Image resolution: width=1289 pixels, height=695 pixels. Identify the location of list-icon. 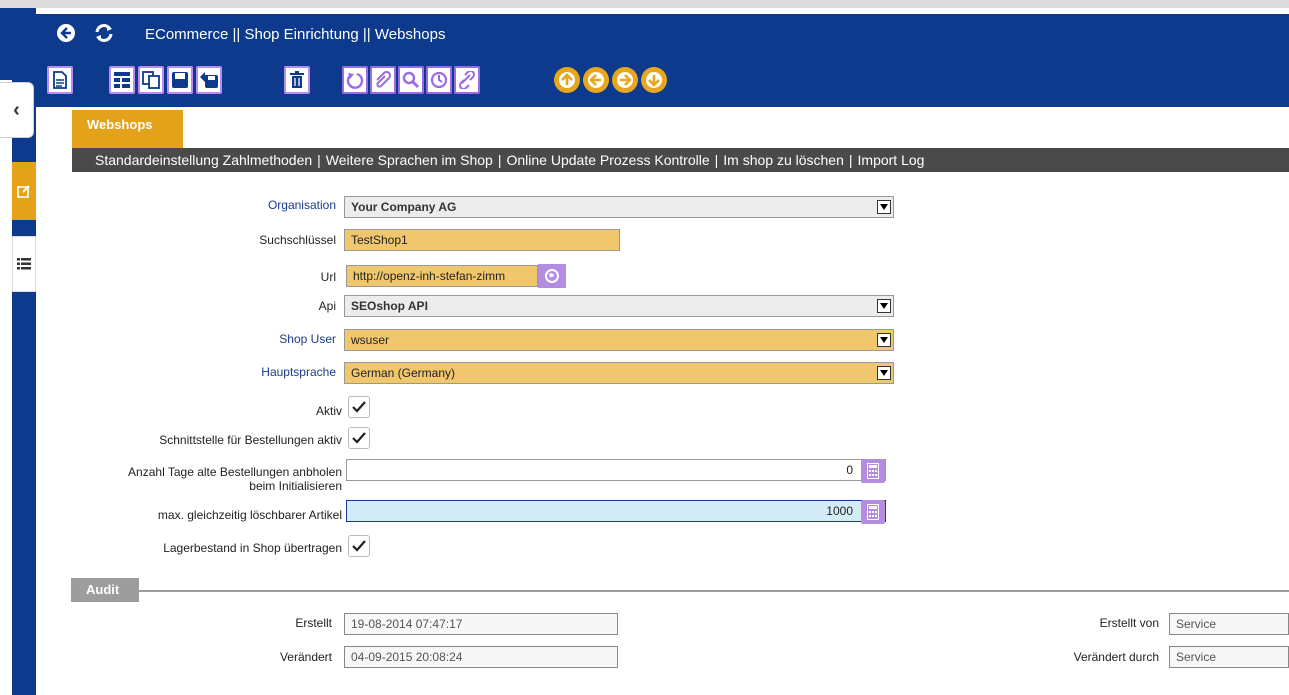
(24, 264).